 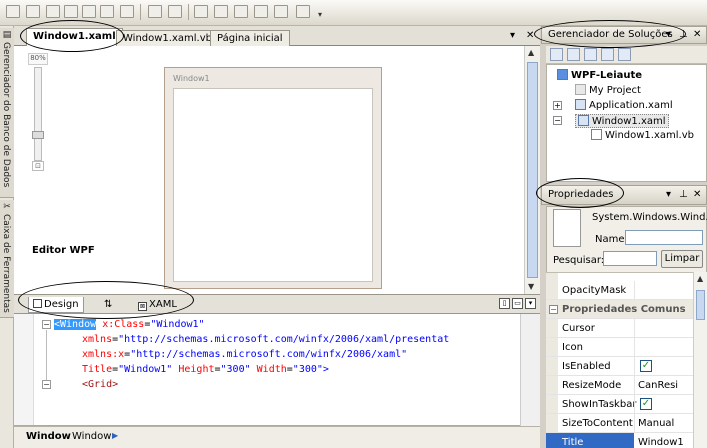 I want to click on prop-row-cursor: Cursor, so click(x=619, y=328).